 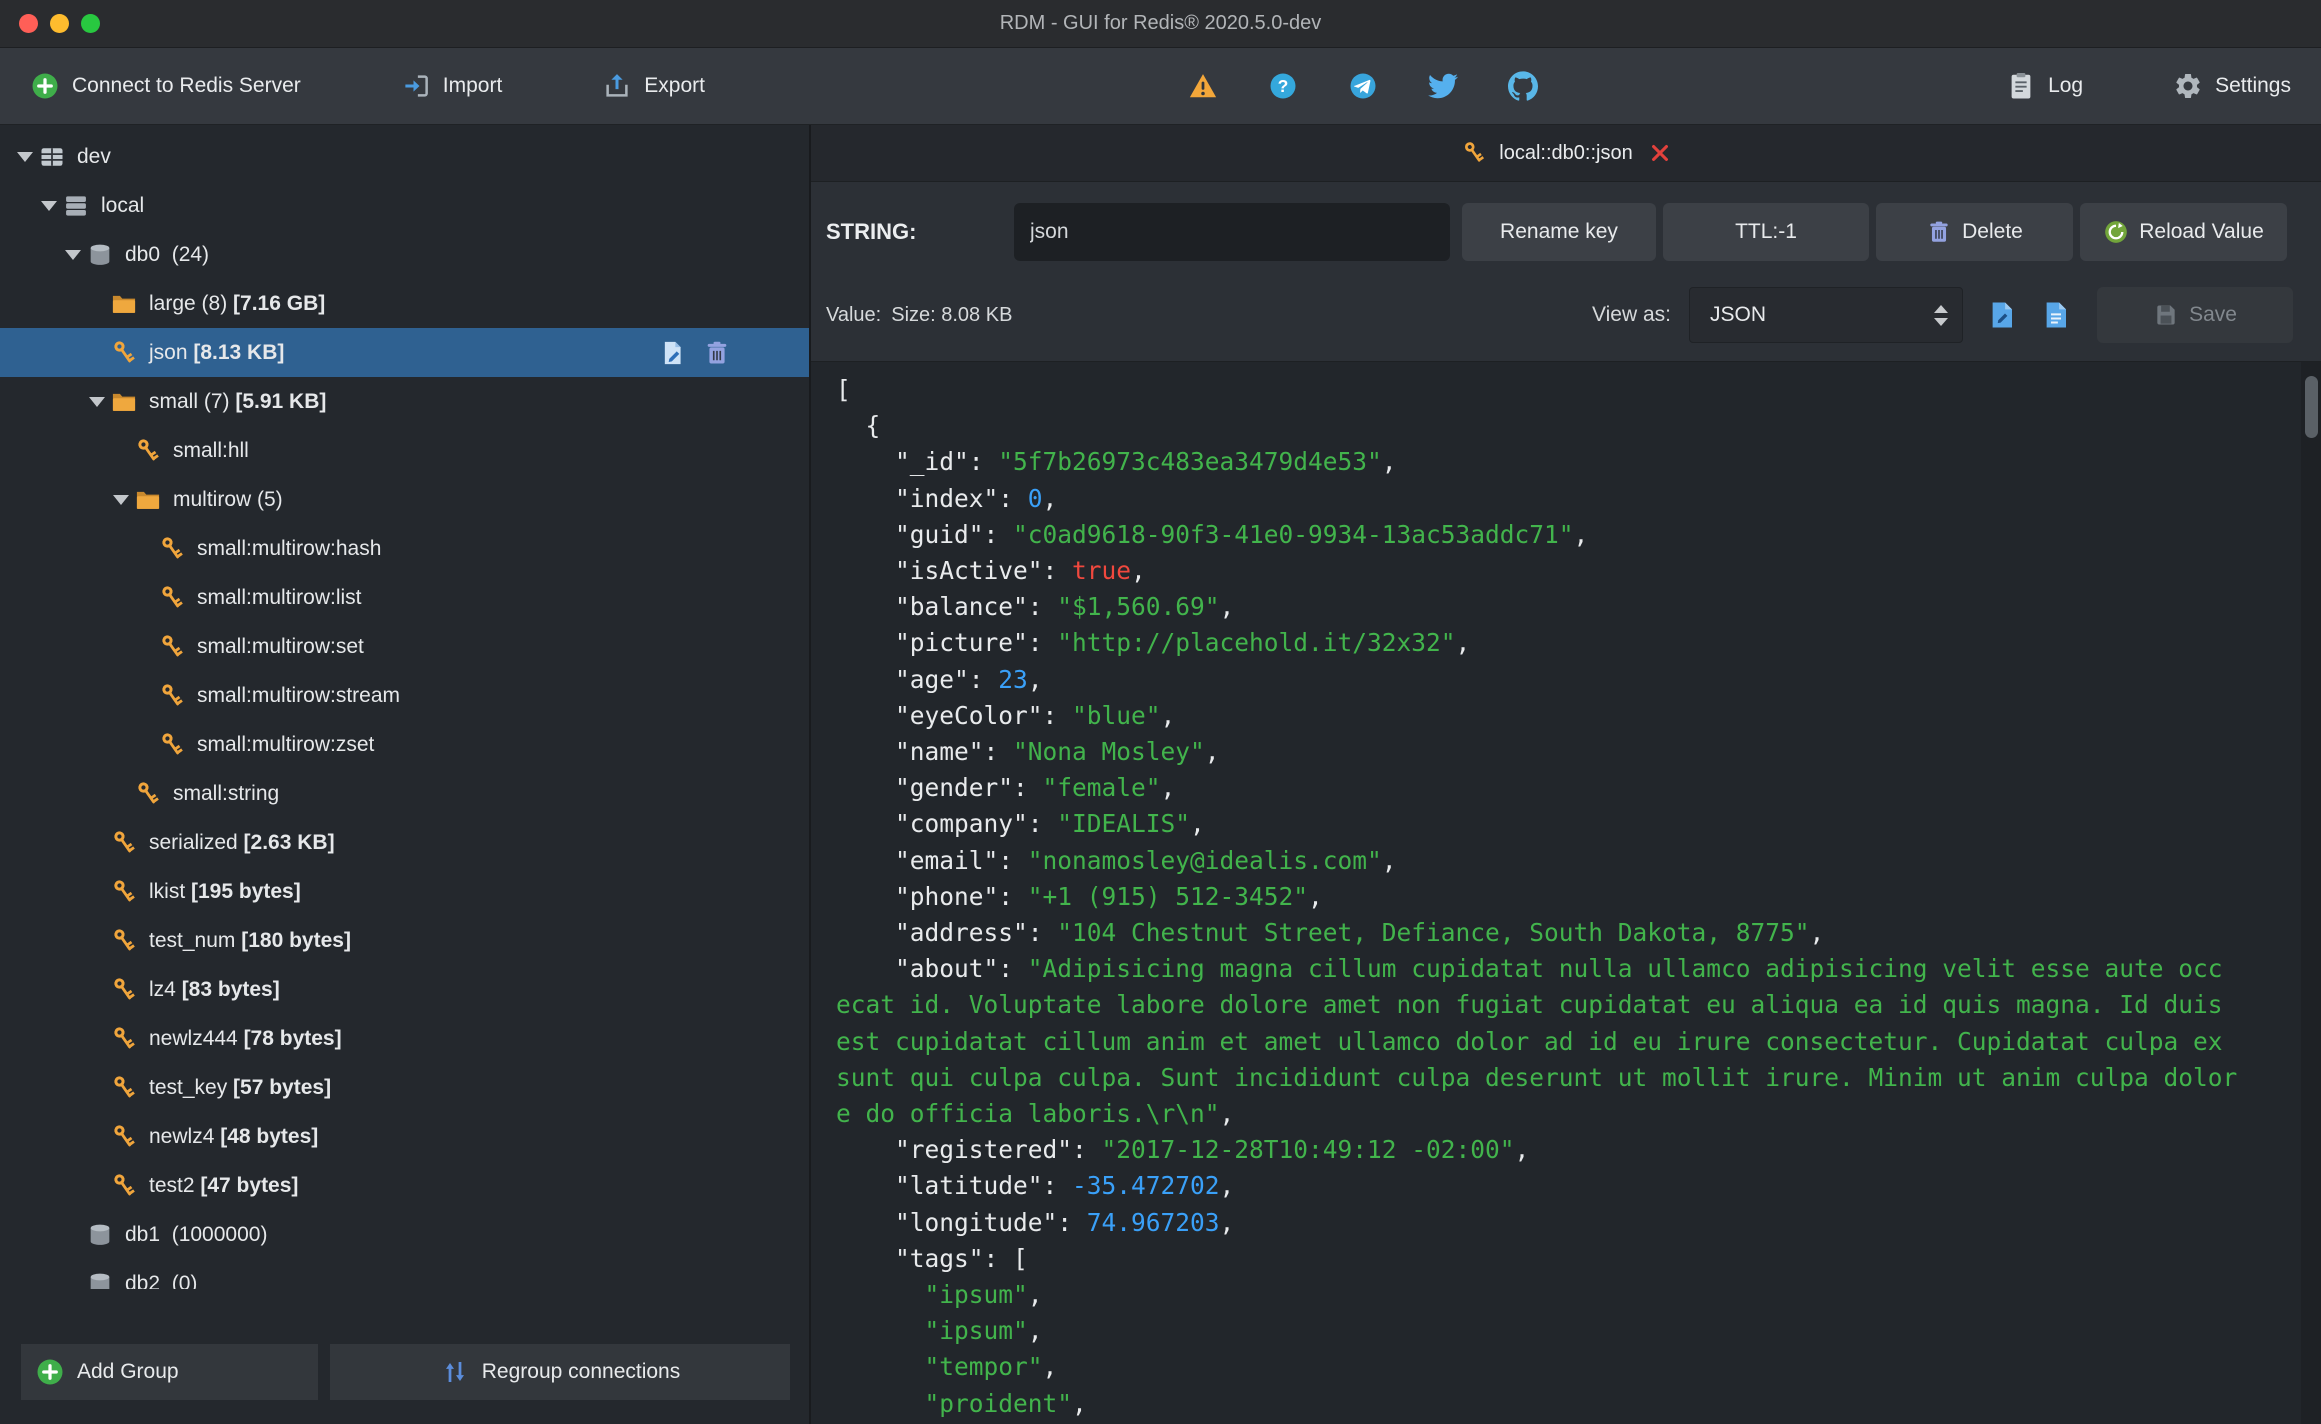 What do you see at coordinates (1941, 315) in the screenshot?
I see `spinner-arrows-icon` at bounding box center [1941, 315].